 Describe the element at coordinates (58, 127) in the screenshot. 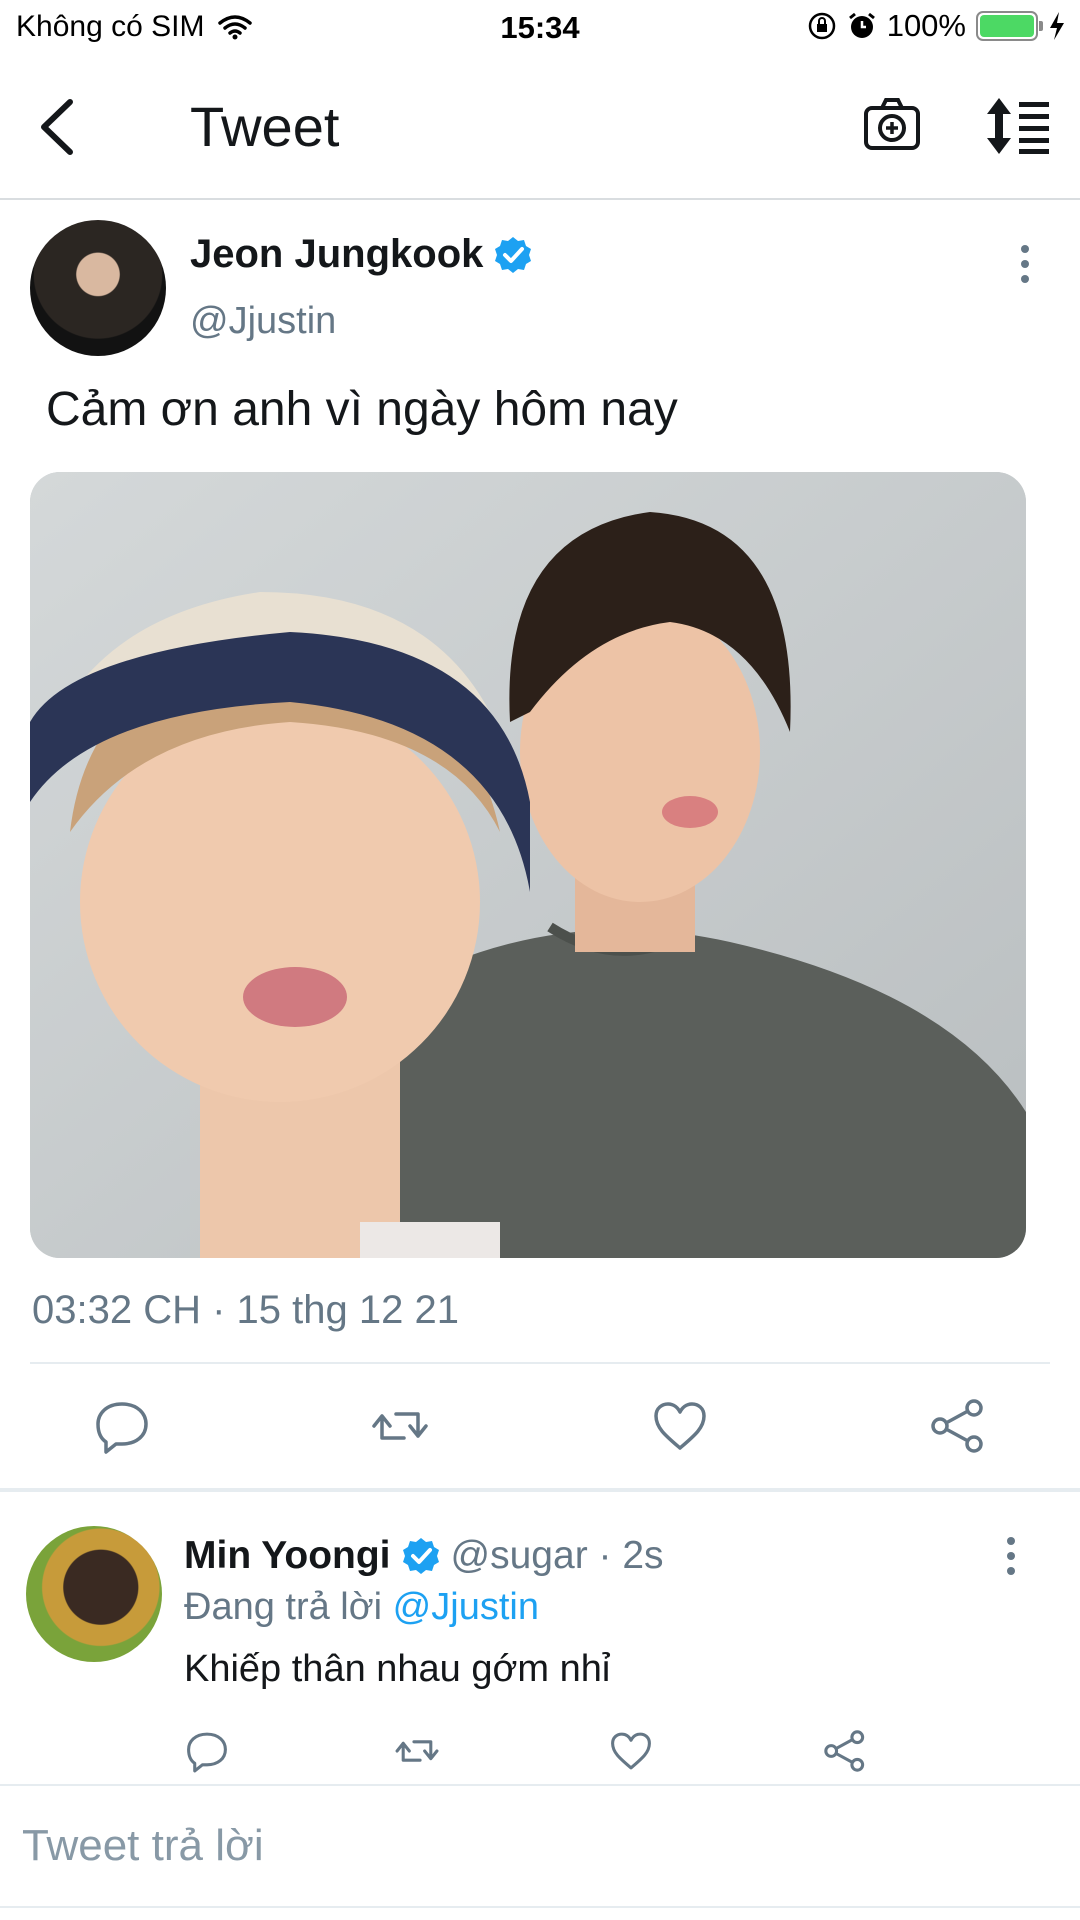

I see `back-icon` at that location.